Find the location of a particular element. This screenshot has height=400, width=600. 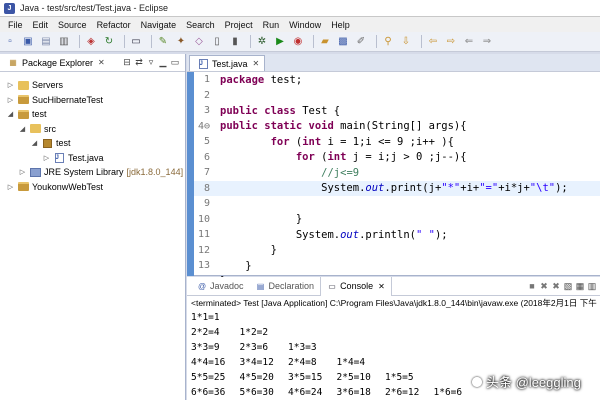

menu-refactor: Refactor is located at coordinates (114, 25).